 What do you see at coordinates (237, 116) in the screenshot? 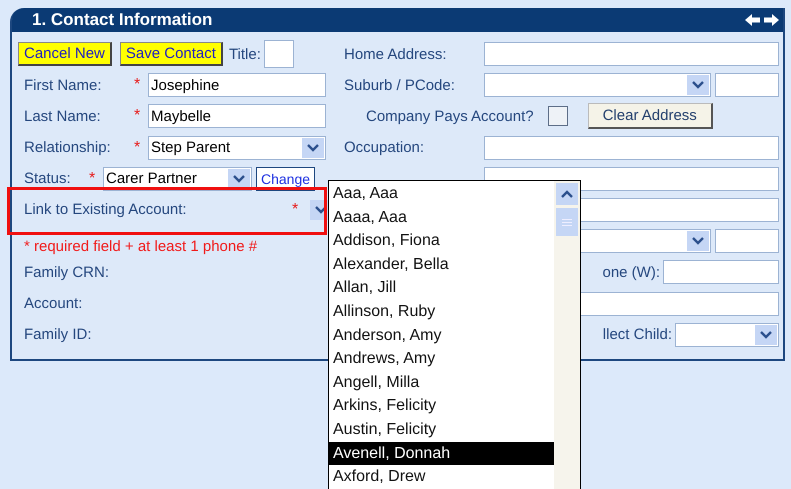
I see `text-field: Maybelle` at bounding box center [237, 116].